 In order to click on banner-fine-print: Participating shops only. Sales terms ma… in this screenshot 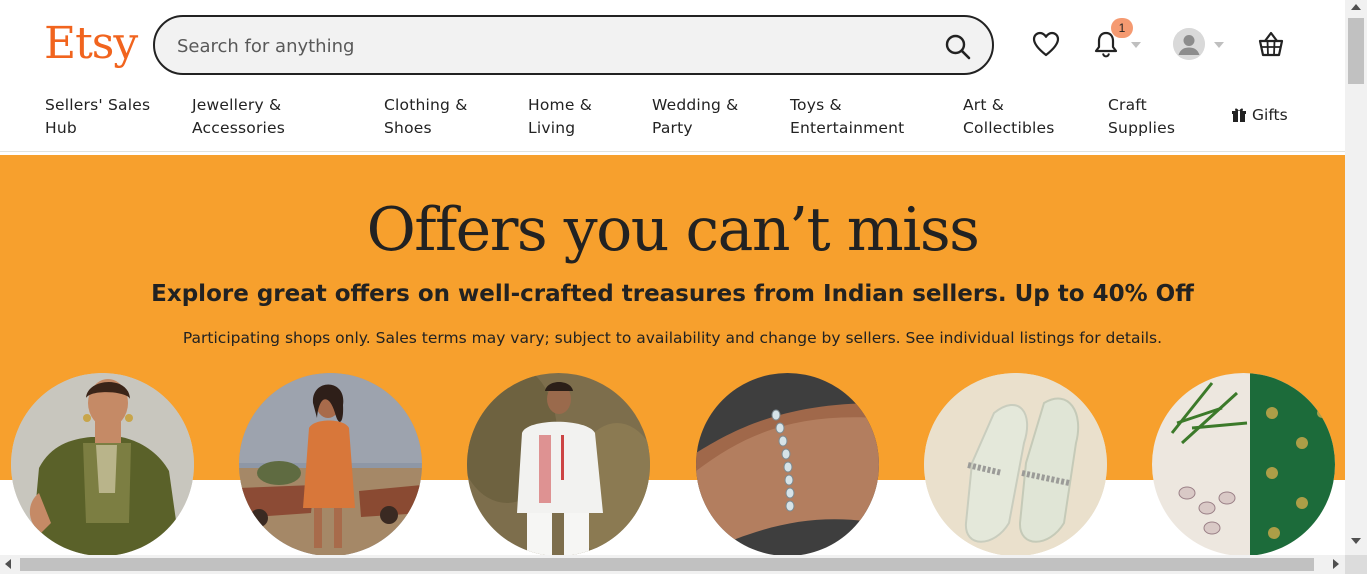, I will do `click(672, 338)`.